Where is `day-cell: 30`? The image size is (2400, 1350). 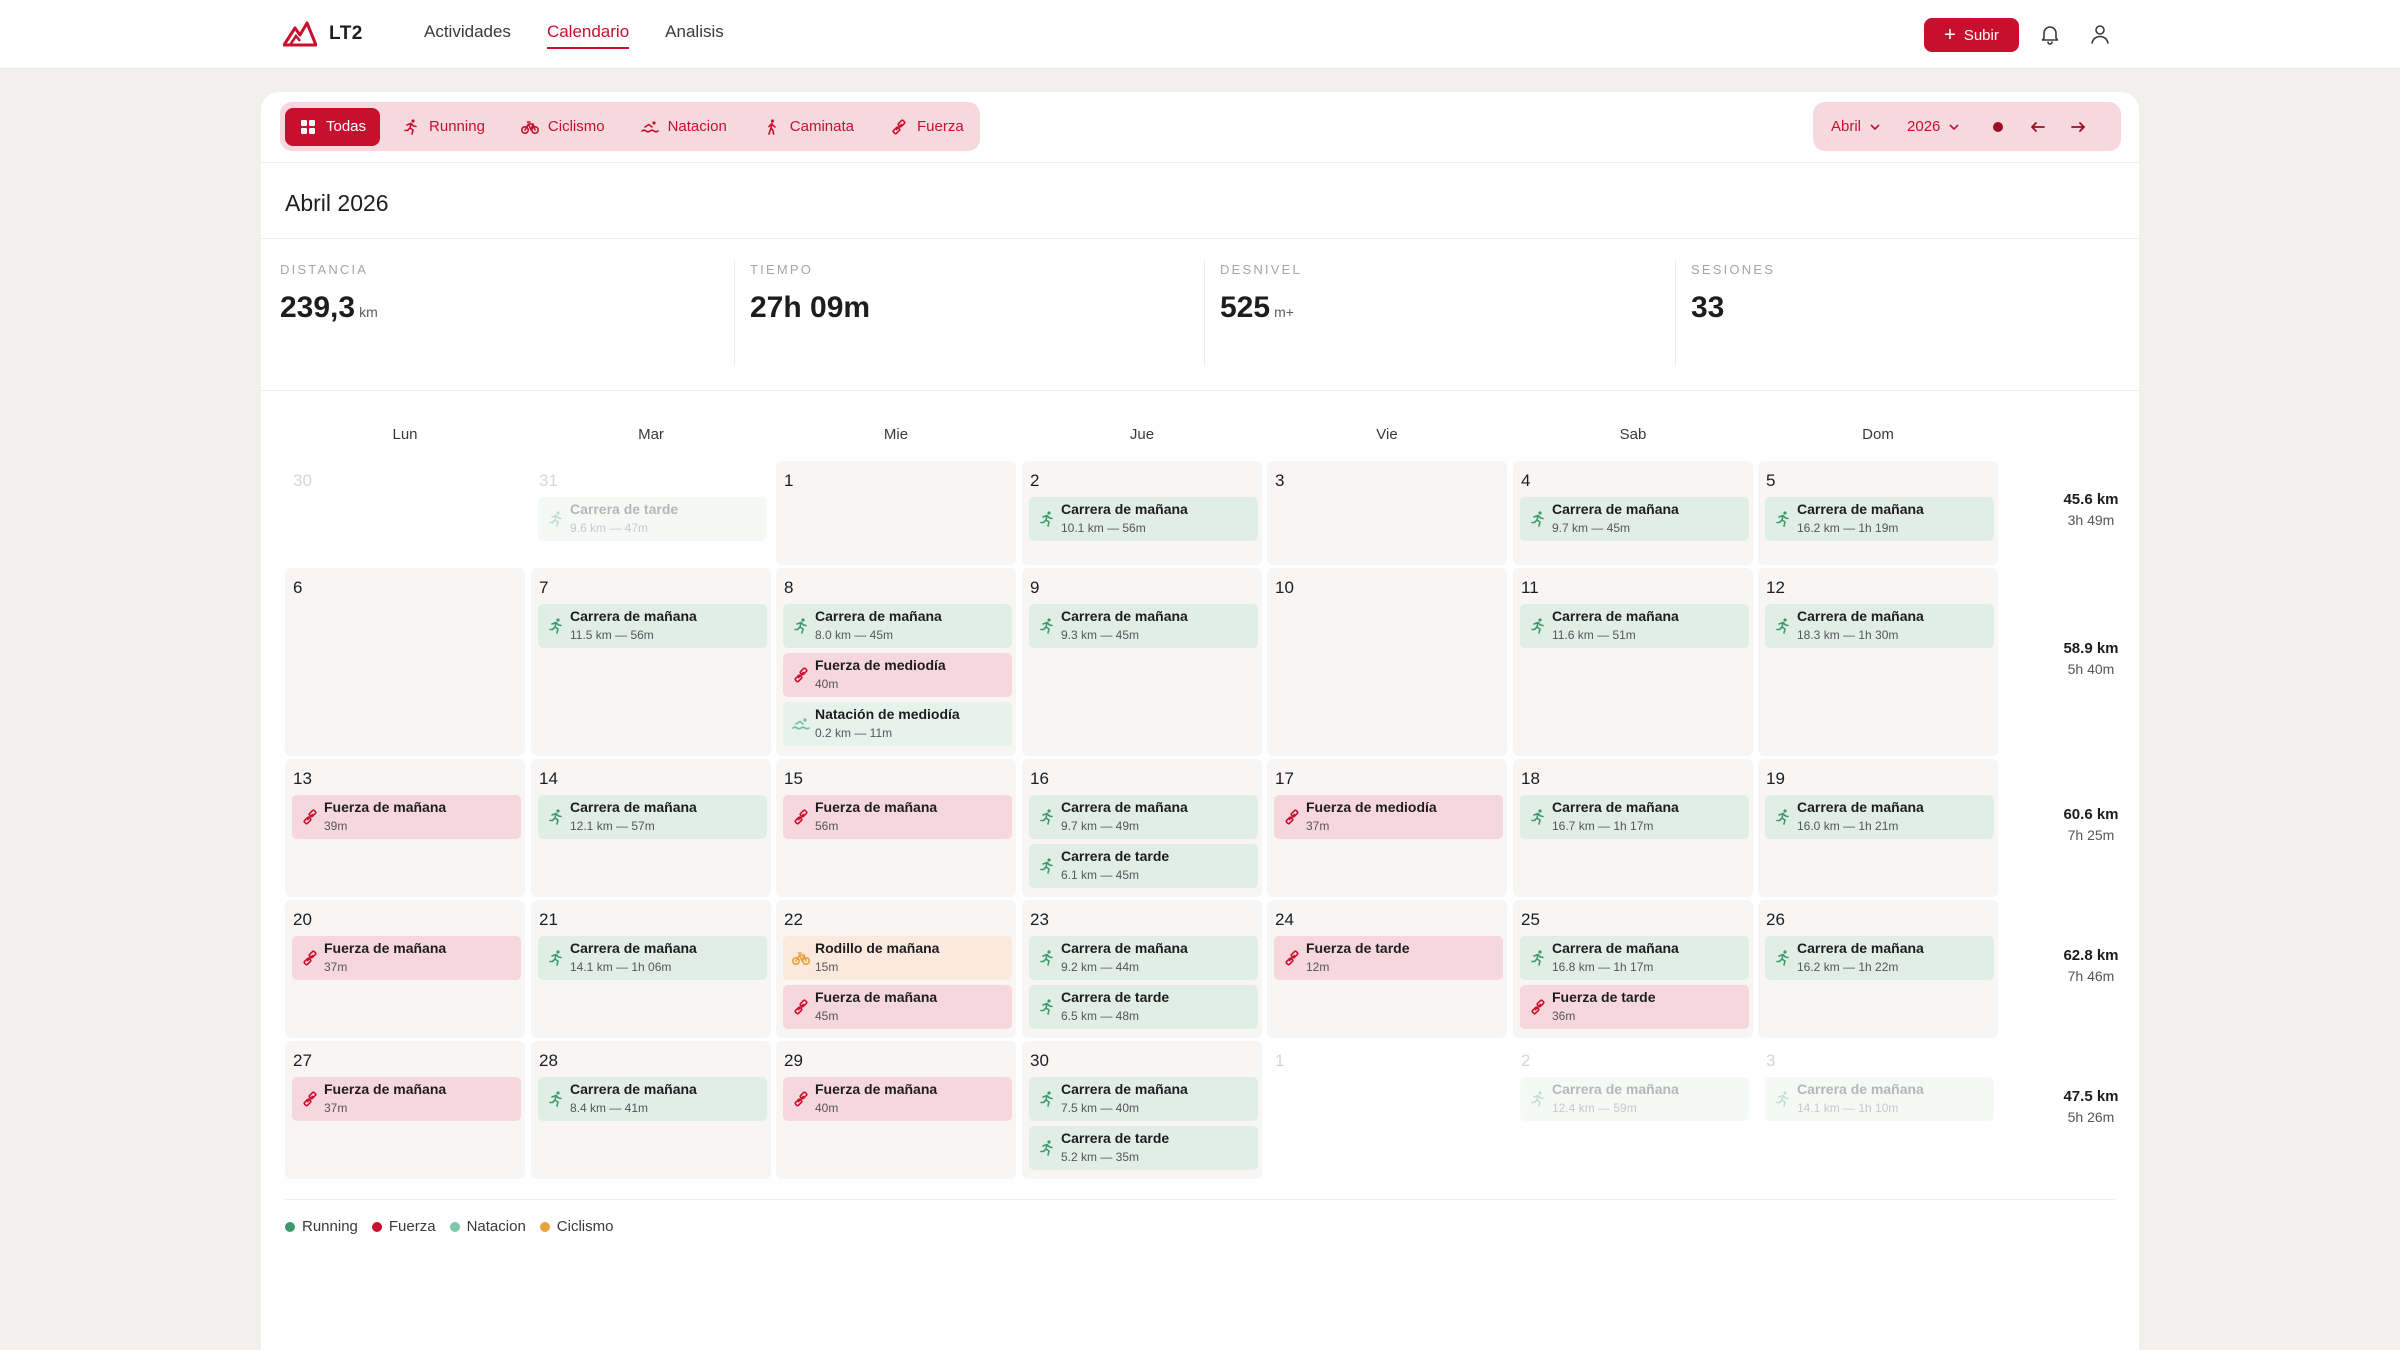 day-cell: 30 is located at coordinates (405, 513).